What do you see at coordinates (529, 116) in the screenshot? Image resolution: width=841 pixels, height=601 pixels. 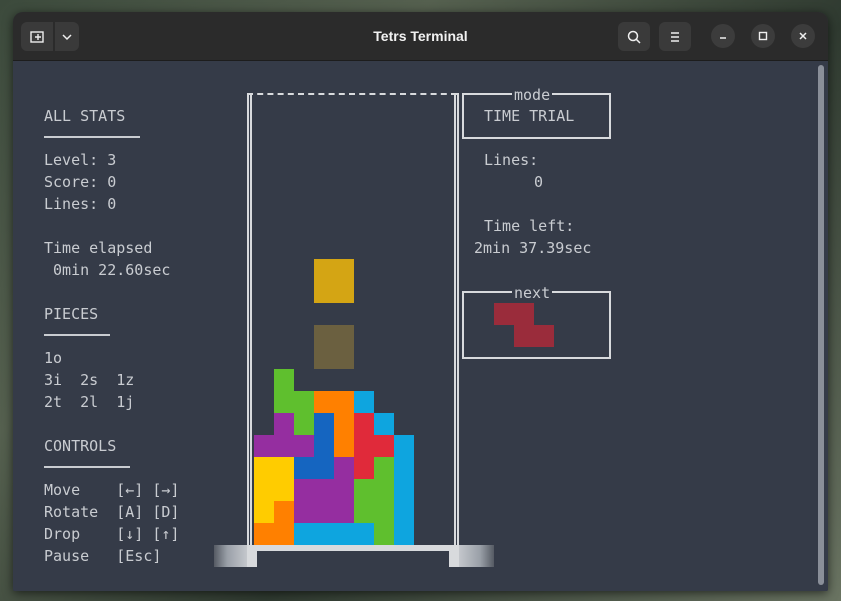 I see `mode-value: TIME TRIAL` at bounding box center [529, 116].